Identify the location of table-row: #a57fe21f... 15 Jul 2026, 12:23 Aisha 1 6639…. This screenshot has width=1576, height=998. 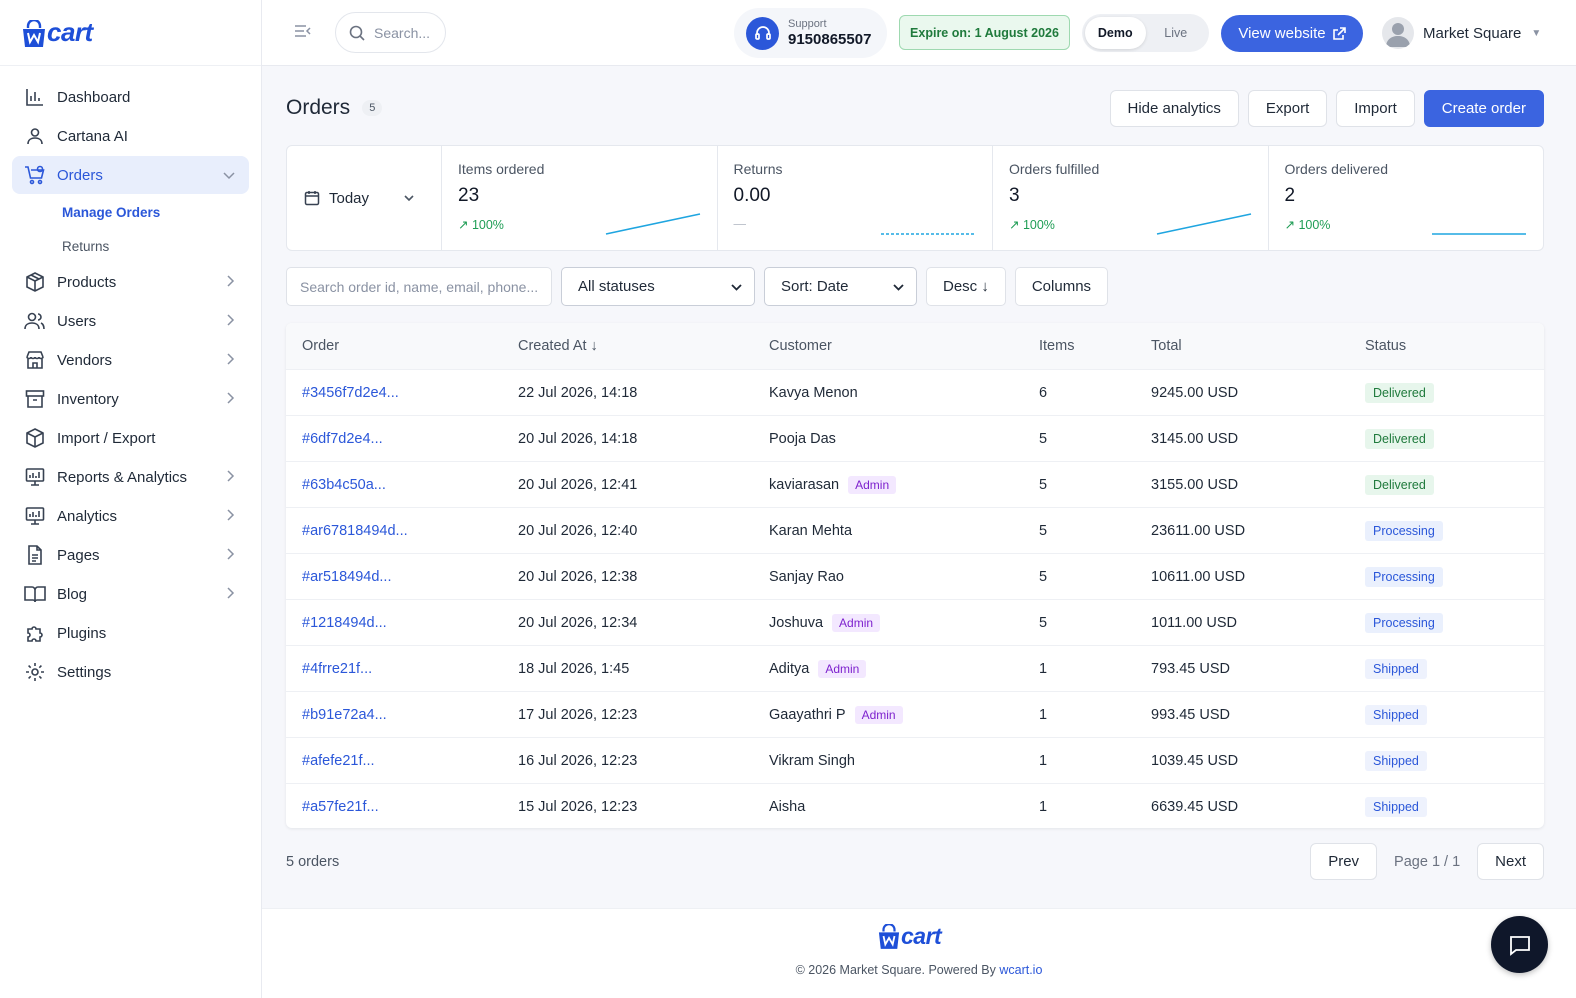
(915, 805).